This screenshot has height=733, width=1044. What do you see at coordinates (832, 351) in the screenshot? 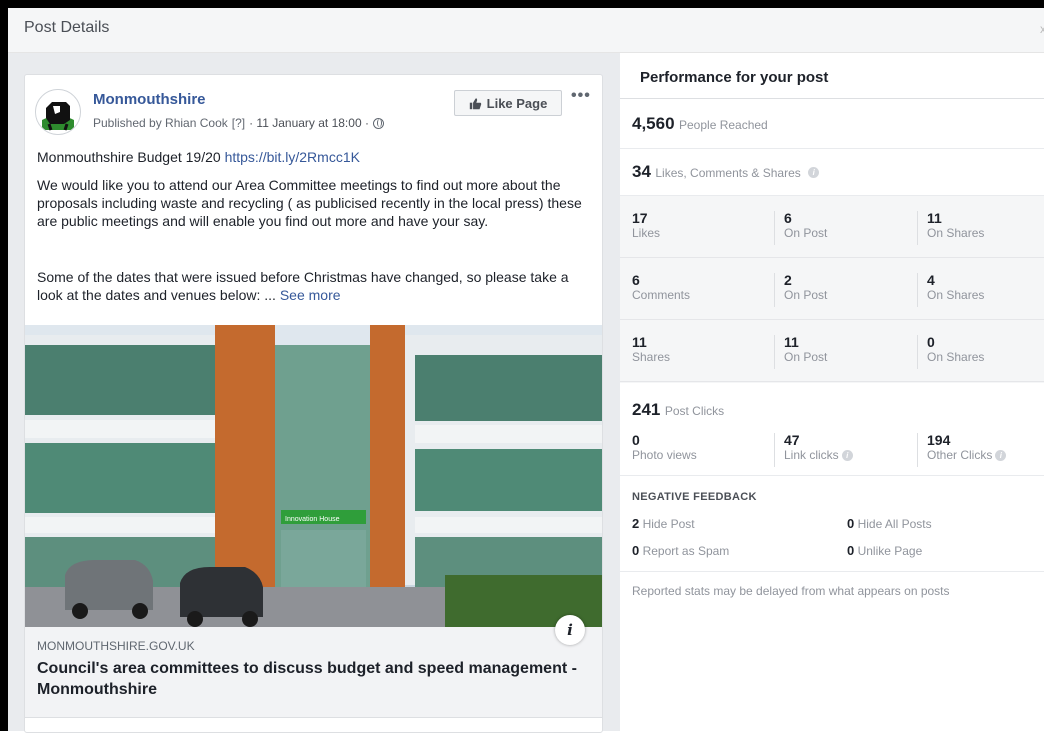
I see `shares-row: 11 Shares 11 On Post 0 On Shares` at bounding box center [832, 351].